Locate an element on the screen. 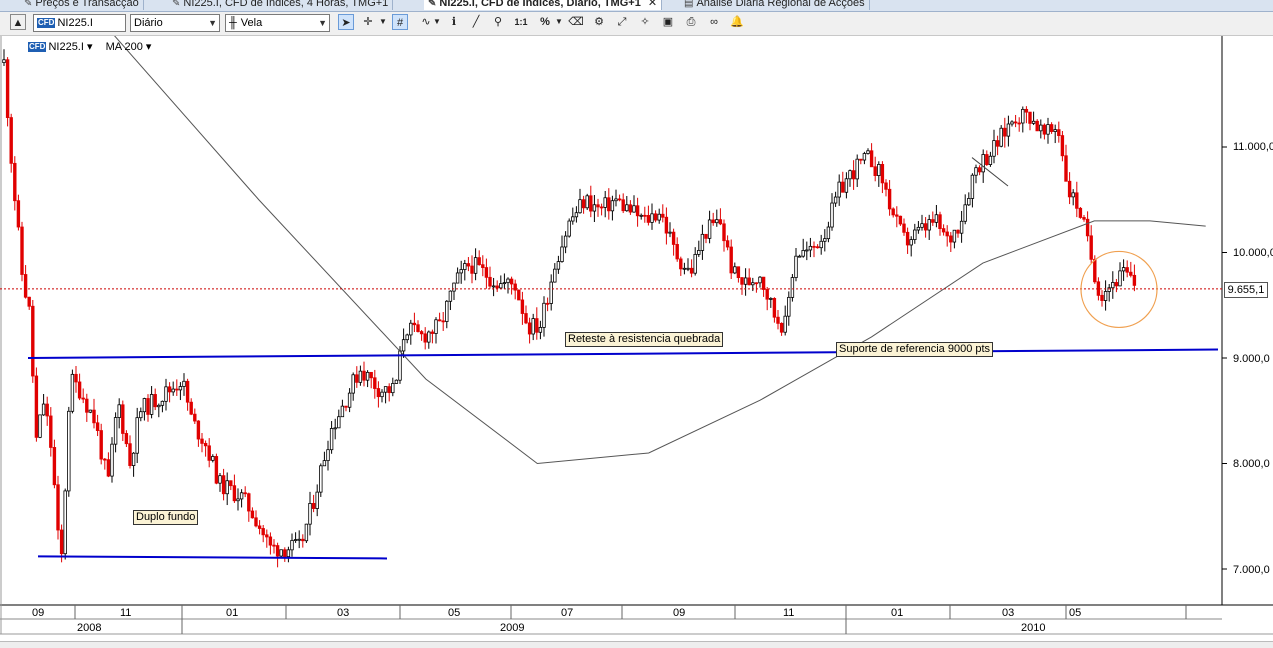 The image size is (1273, 648). close-tab-icon: ✕ is located at coordinates (652, 4).